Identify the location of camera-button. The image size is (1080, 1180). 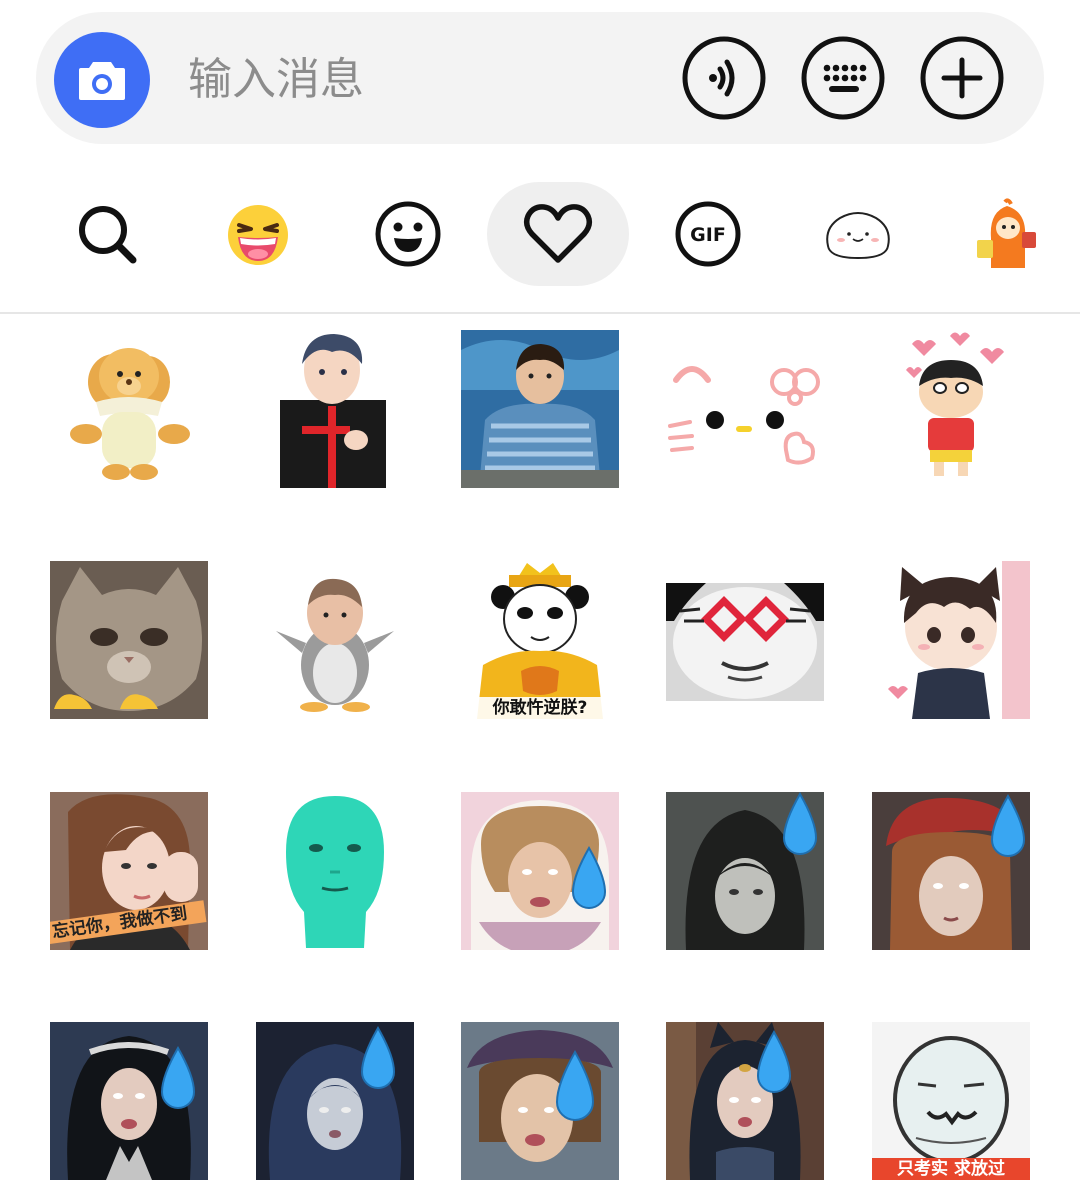
(102, 80).